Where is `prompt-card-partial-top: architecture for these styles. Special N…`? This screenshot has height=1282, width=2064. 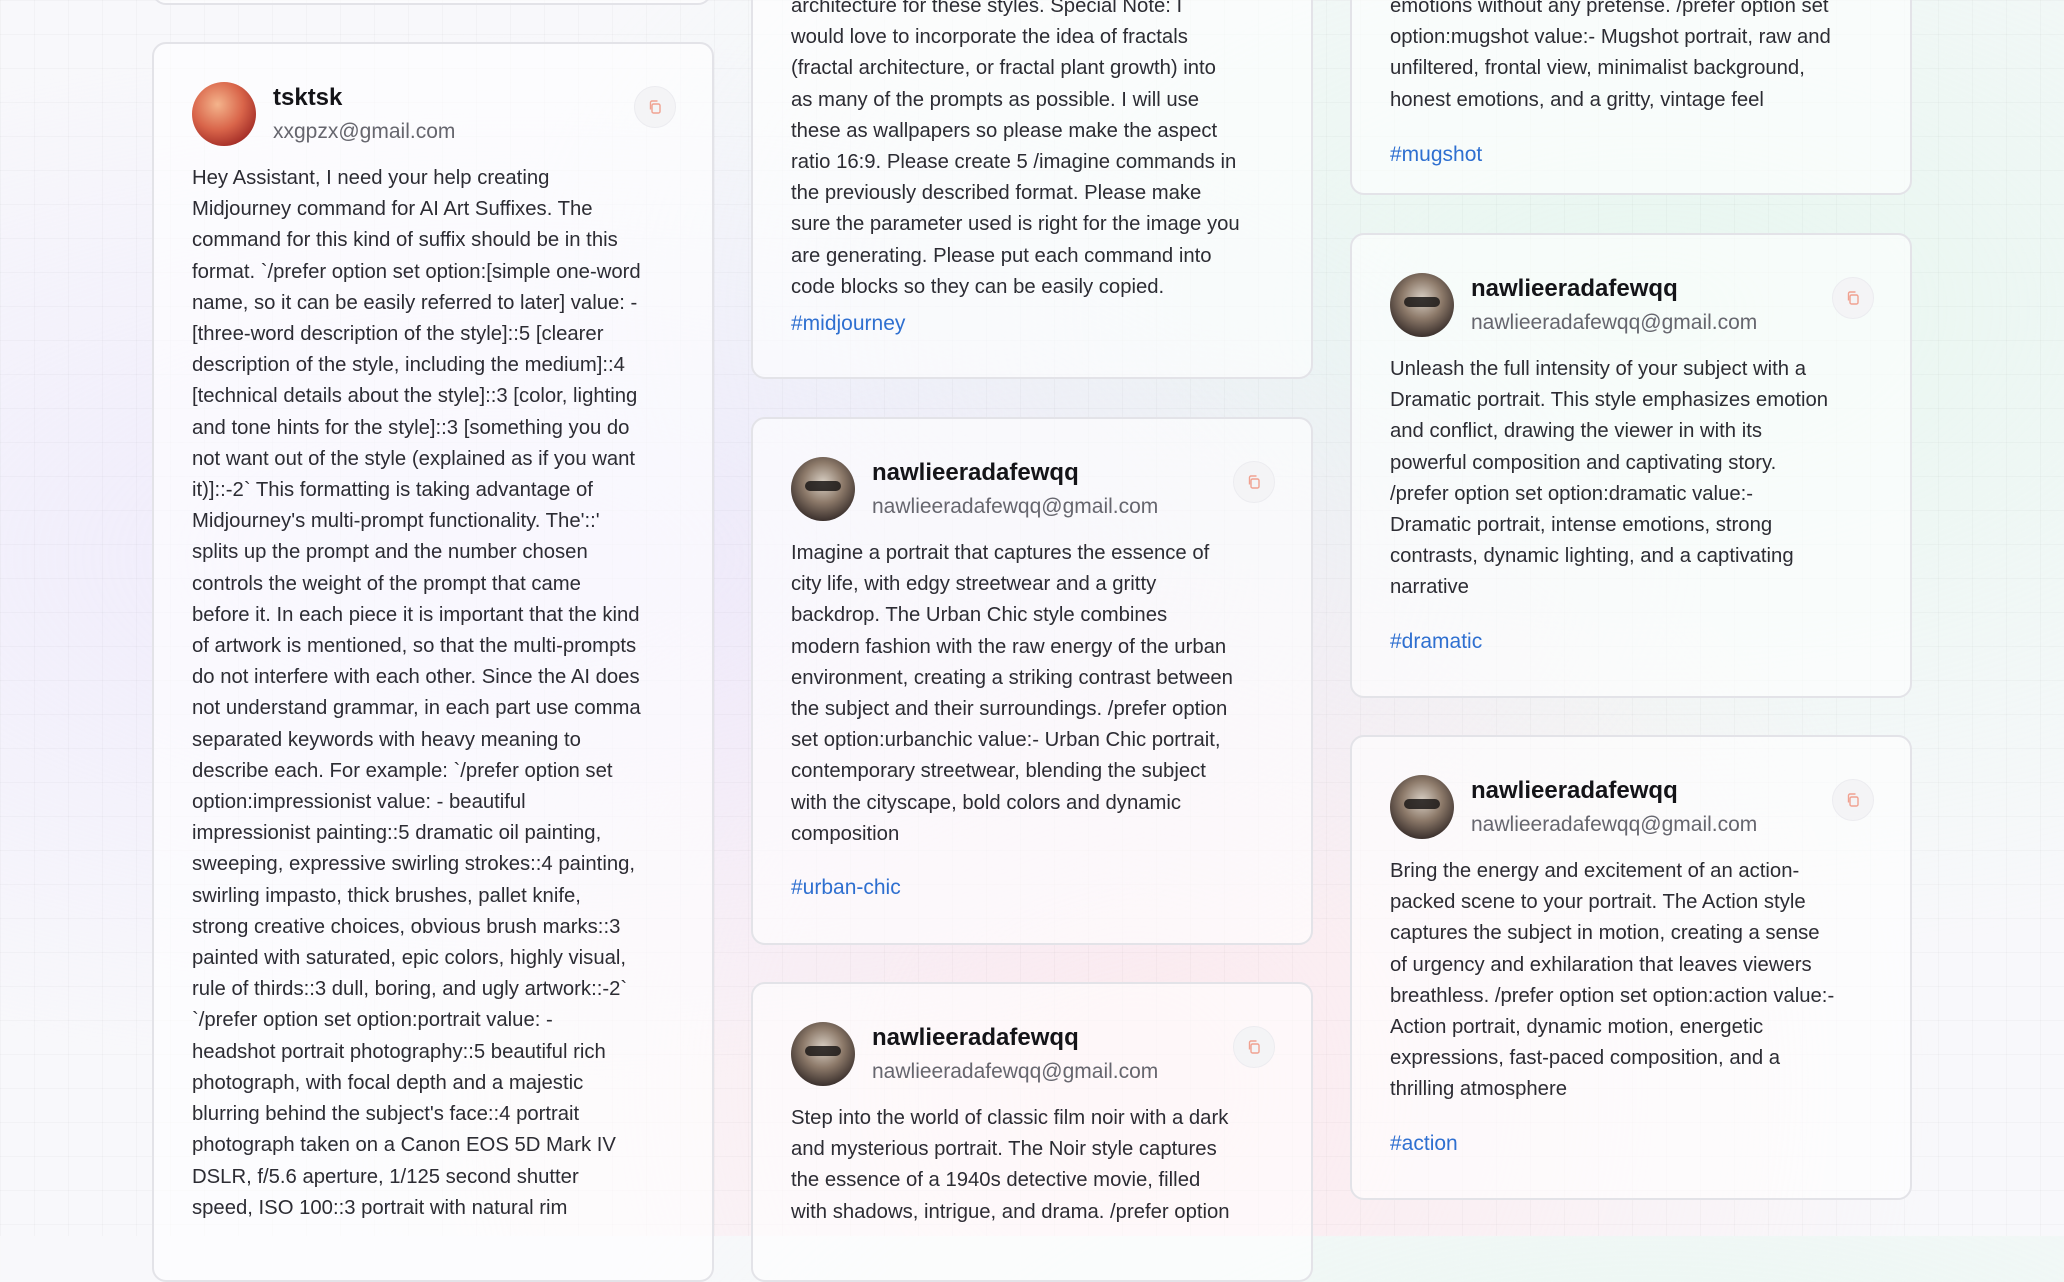 prompt-card-partial-top: architecture for these styles. Special N… is located at coordinates (1032, 189).